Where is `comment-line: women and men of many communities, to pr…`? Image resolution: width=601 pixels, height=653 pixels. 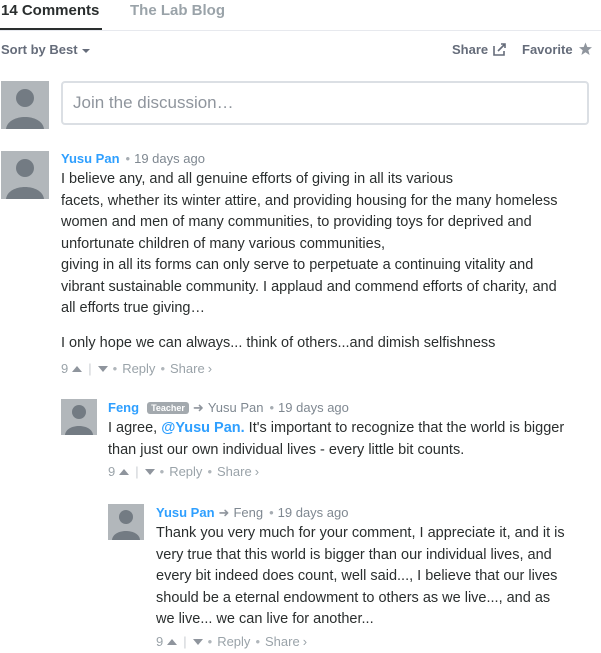 comment-line: women and men of many communities, to pr… is located at coordinates (296, 222).